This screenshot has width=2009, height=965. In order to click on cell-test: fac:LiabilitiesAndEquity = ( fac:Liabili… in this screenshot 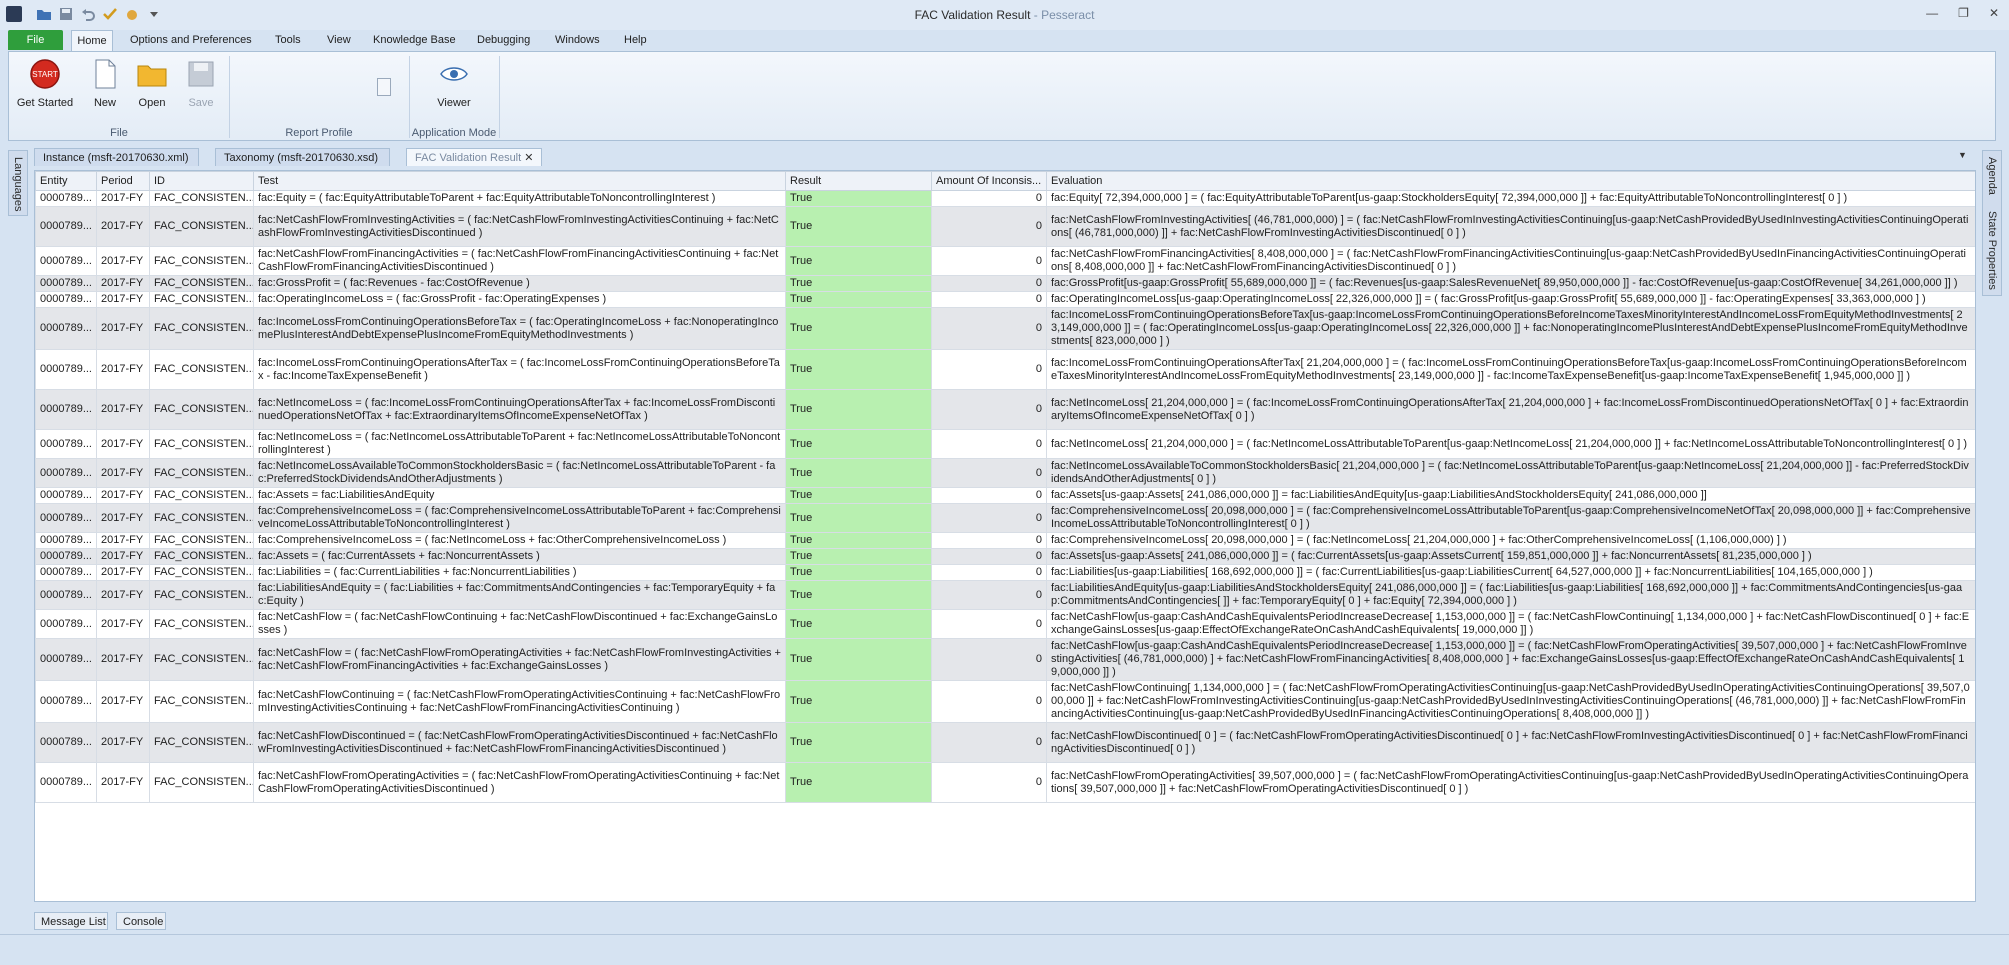, I will do `click(519, 595)`.